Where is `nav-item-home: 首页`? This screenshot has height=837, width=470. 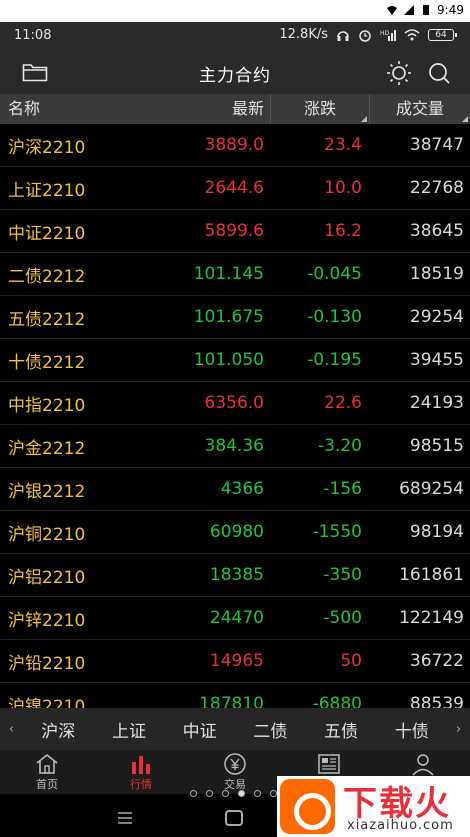 nav-item-home: 首页 is located at coordinates (47, 772).